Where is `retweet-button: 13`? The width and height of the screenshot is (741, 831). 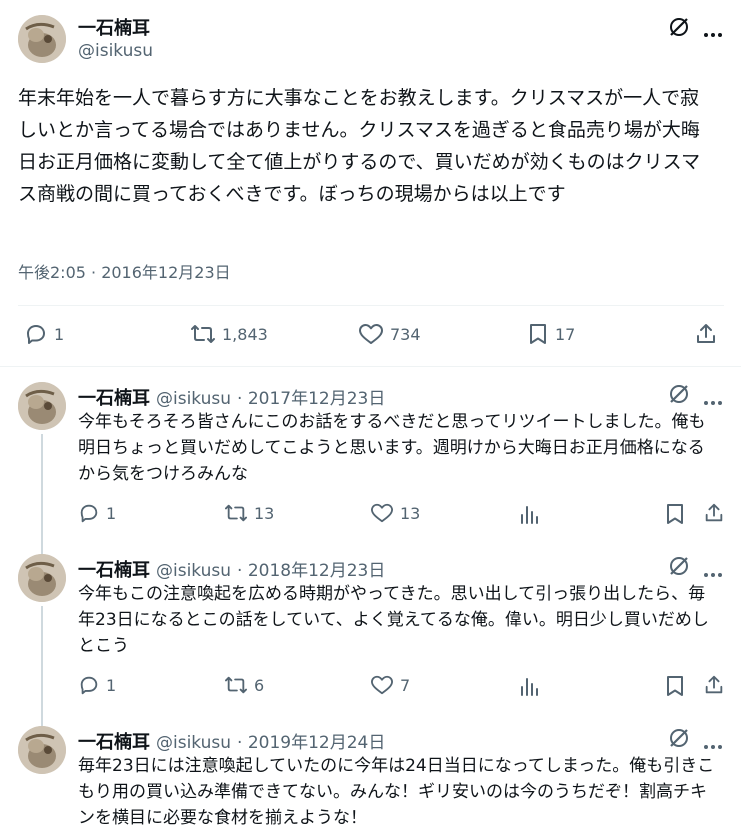
retweet-button: 13 is located at coordinates (249, 513).